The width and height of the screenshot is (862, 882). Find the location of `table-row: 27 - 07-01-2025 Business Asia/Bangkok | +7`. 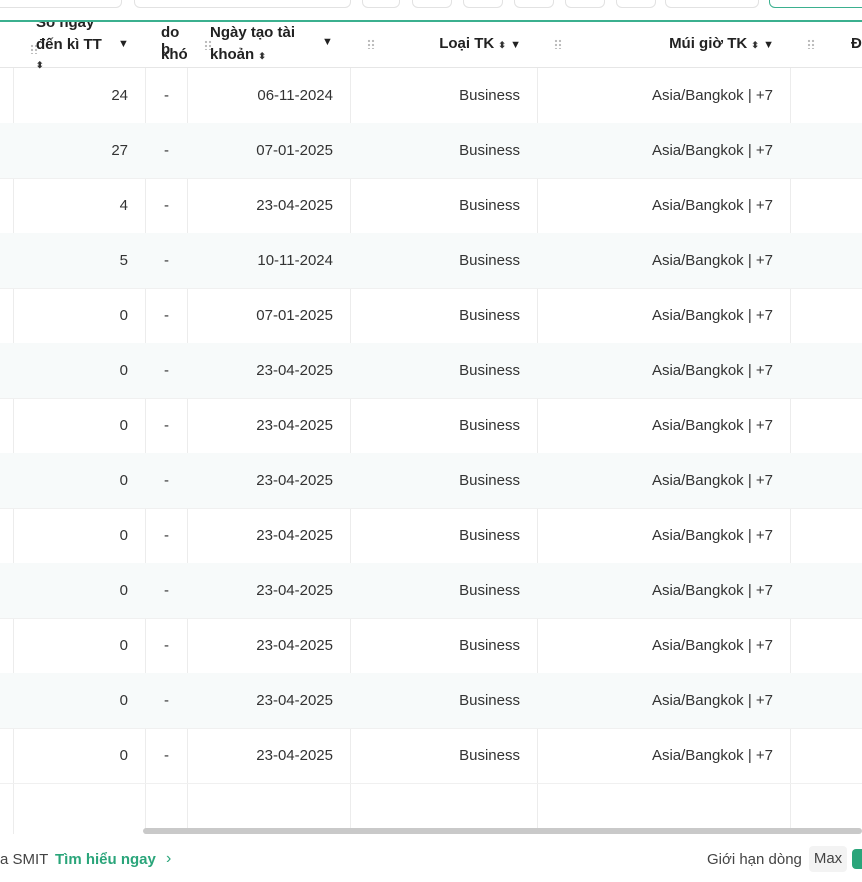

table-row: 27 - 07-01-2025 Business Asia/Bangkok | +7 is located at coordinates (431, 151).